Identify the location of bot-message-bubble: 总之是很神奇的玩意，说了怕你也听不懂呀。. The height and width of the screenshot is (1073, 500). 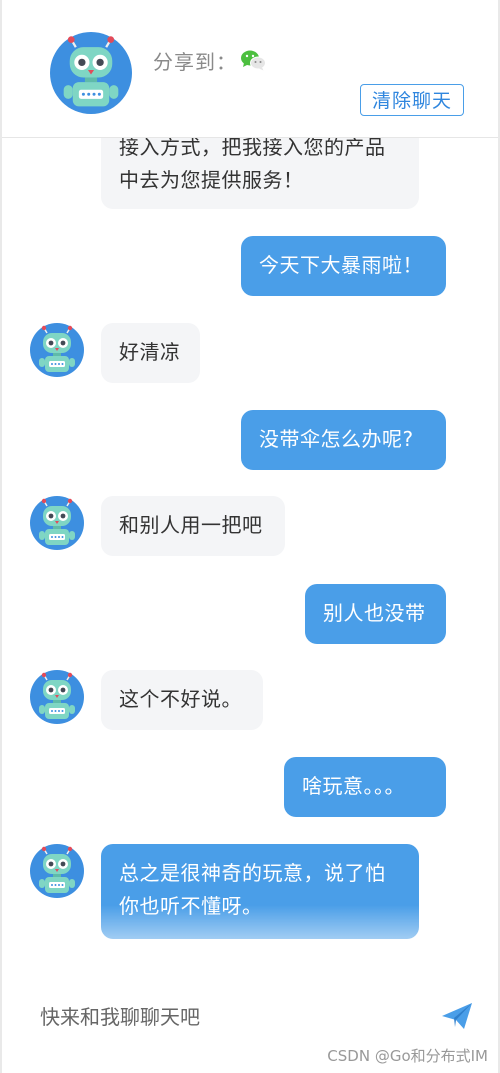
(260, 891).